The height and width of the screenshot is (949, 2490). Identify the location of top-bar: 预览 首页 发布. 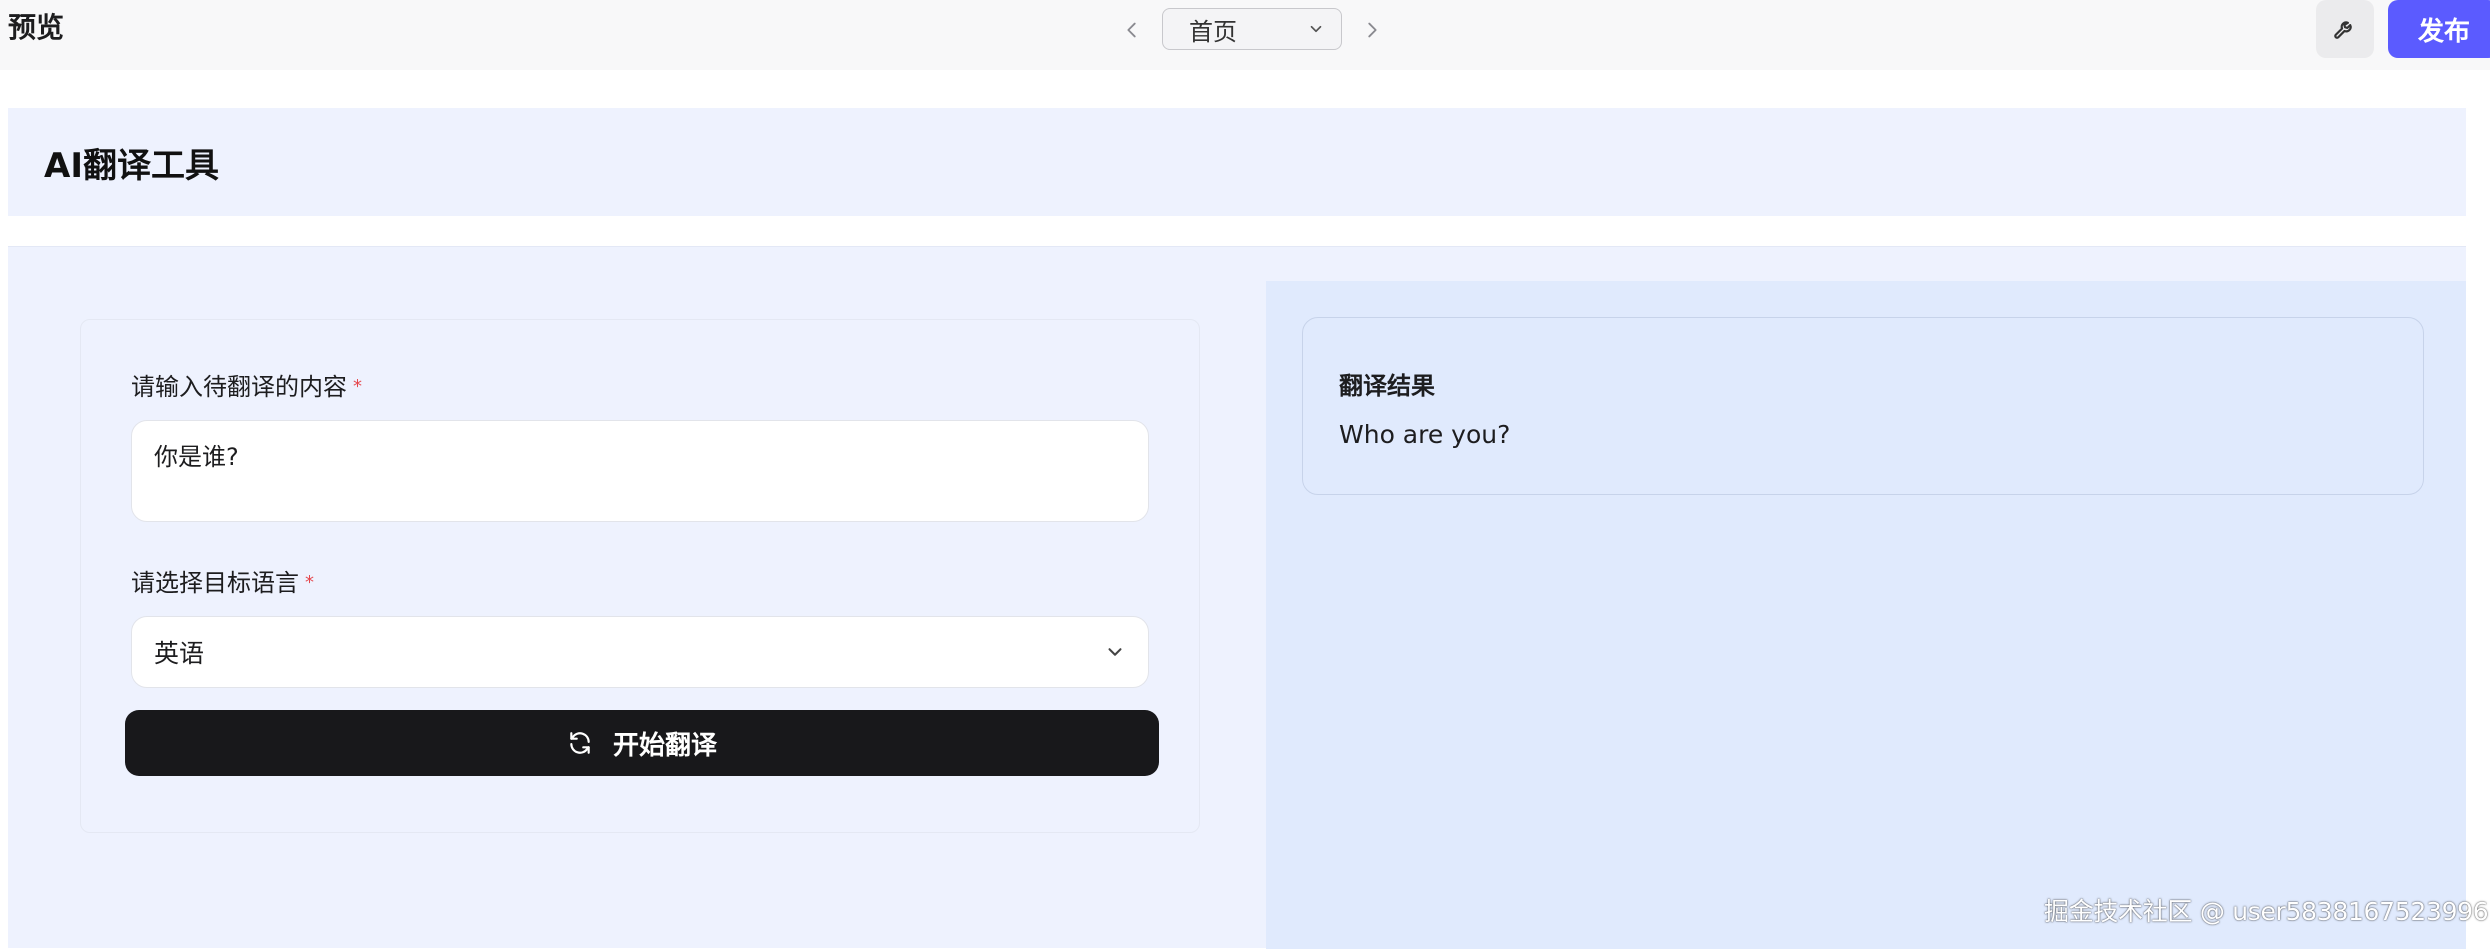
(1245, 35).